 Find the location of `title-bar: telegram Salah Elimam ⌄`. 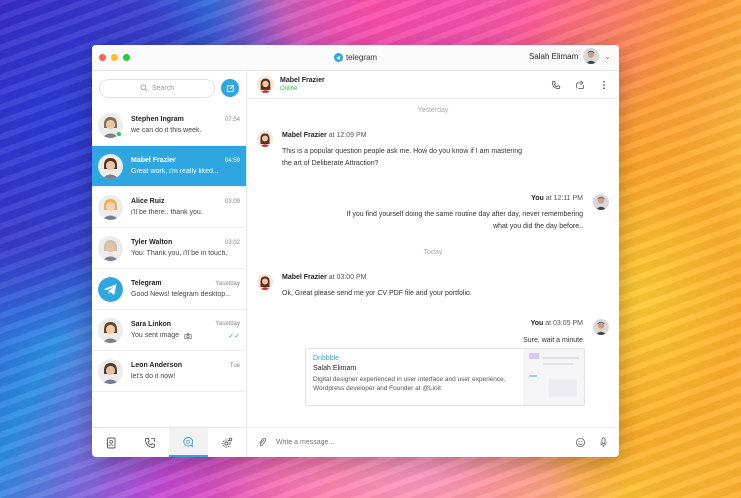

title-bar: telegram Salah Elimam ⌄ is located at coordinates (355, 58).